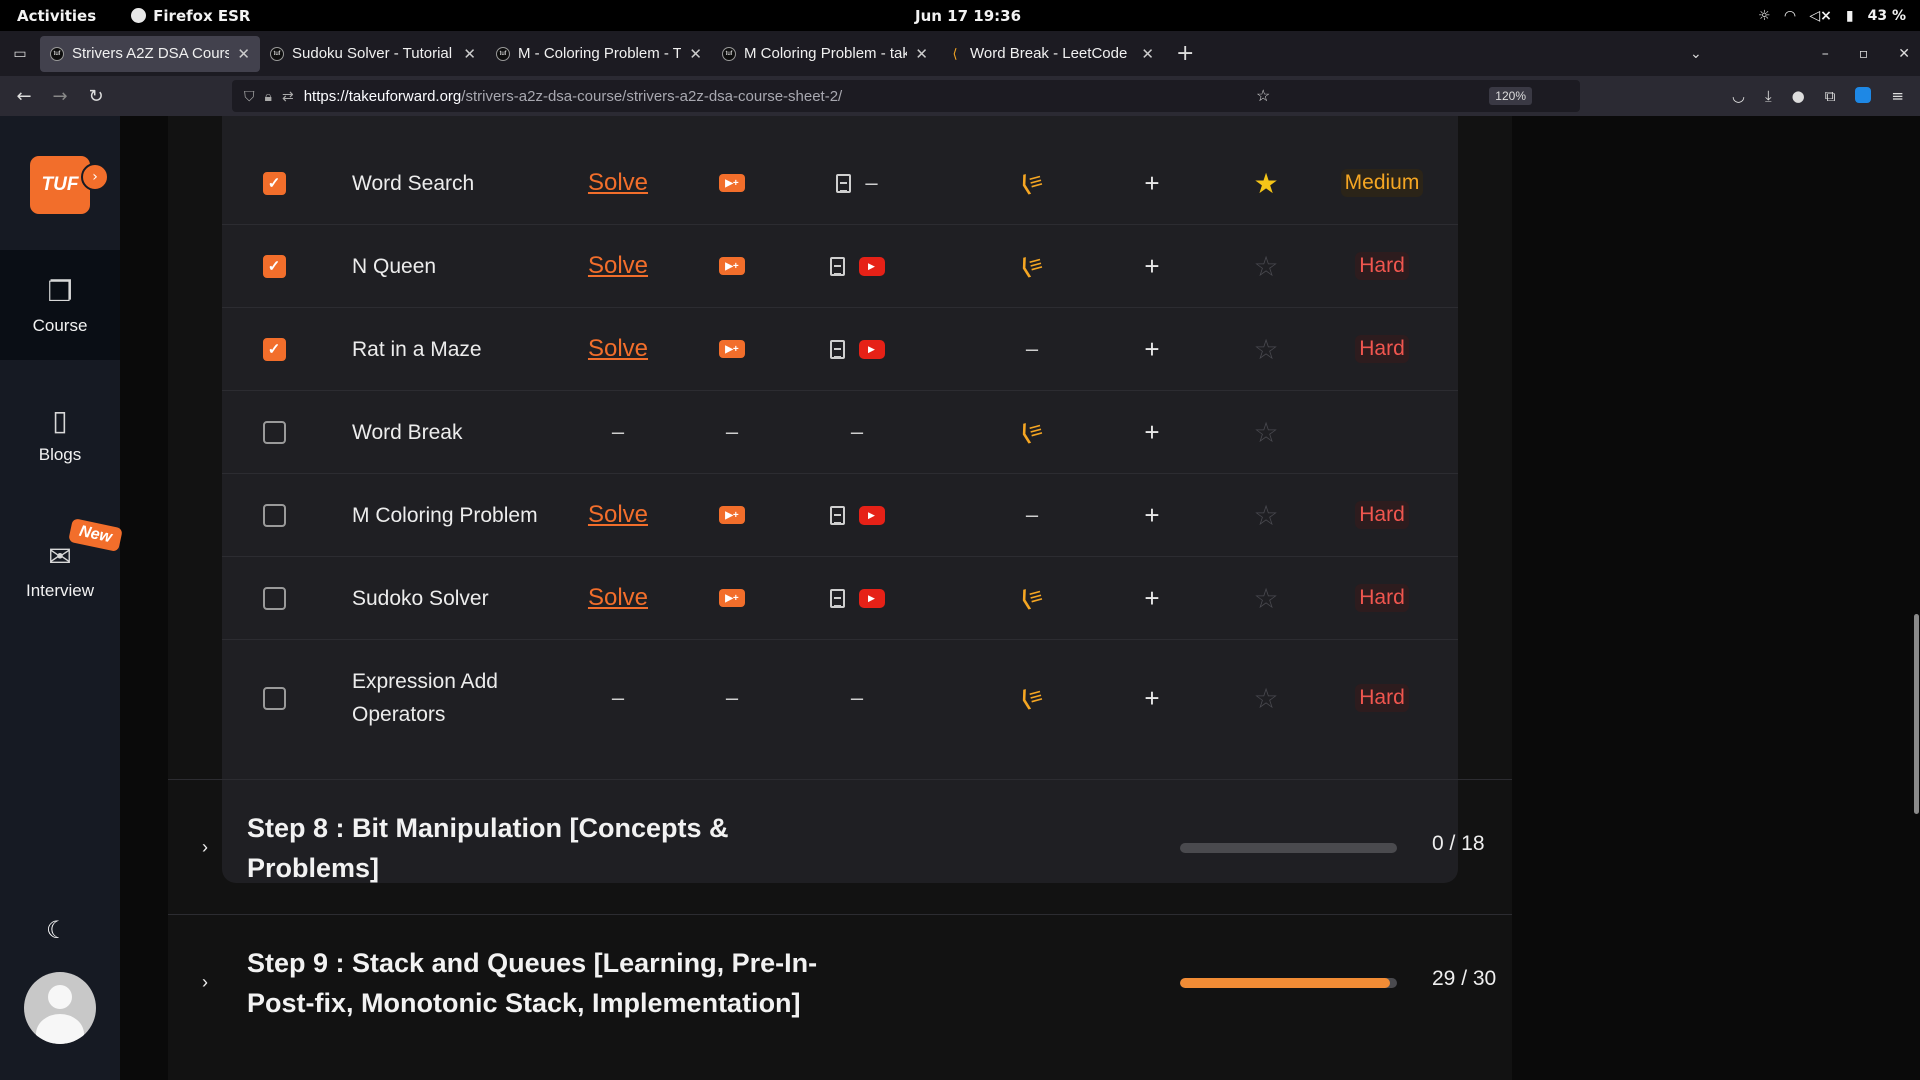 This screenshot has width=1920, height=1080. I want to click on problem-name: Expression Add Operators, so click(462, 698).